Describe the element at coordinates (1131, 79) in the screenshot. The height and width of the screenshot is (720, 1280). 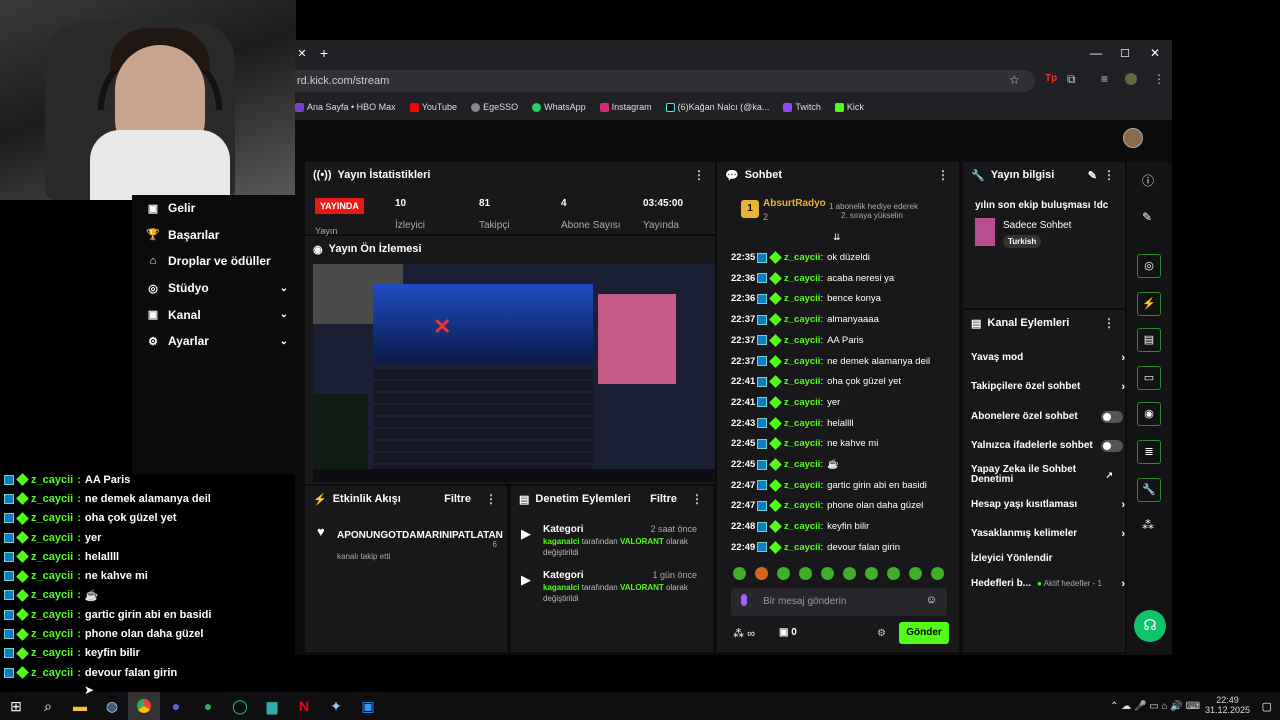
I see `profile-avatar` at that location.